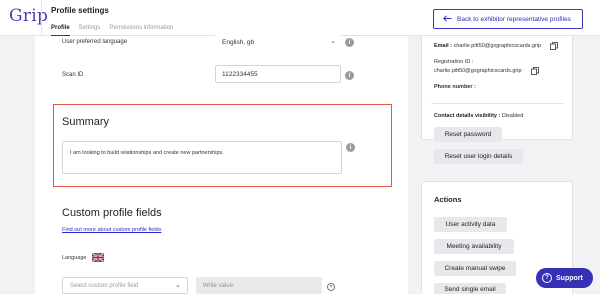 This screenshot has height=294, width=600. Describe the element at coordinates (443, 46) in the screenshot. I see `email-label: Email :` at that location.